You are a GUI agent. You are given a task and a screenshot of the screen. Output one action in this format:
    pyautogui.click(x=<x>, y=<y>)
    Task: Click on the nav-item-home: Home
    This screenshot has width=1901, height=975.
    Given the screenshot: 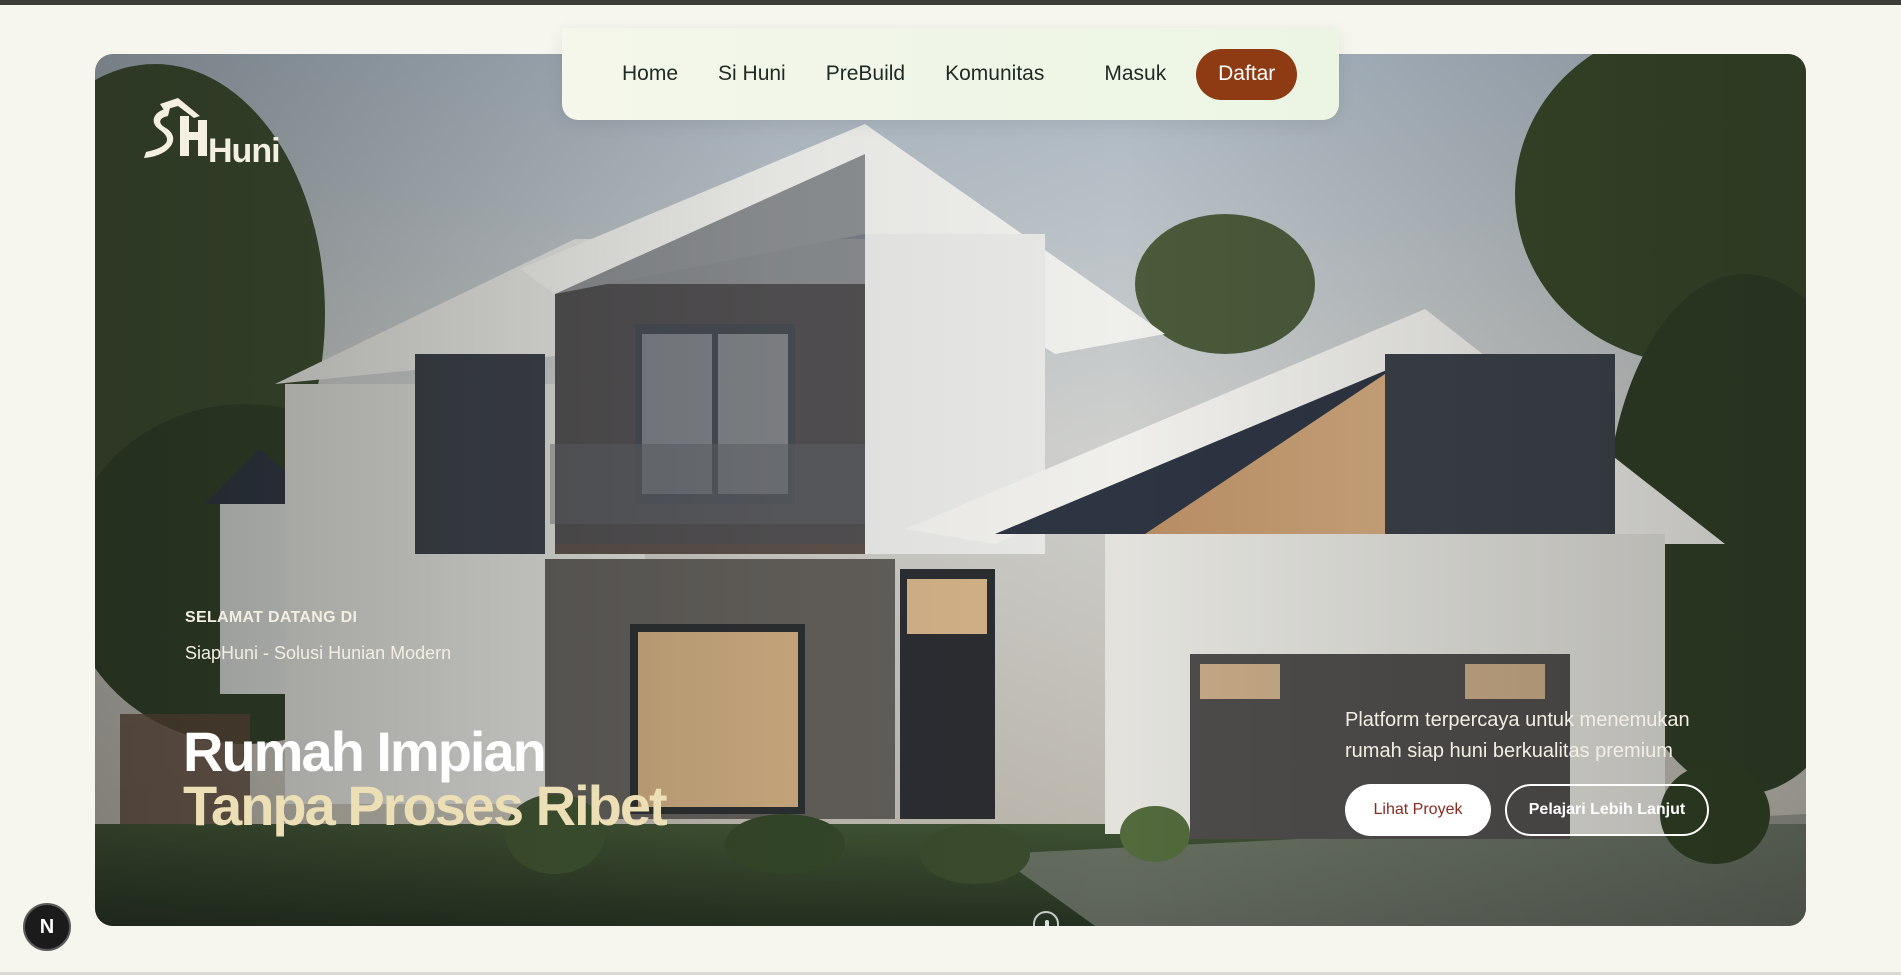 What is the action you would take?
    pyautogui.click(x=650, y=74)
    